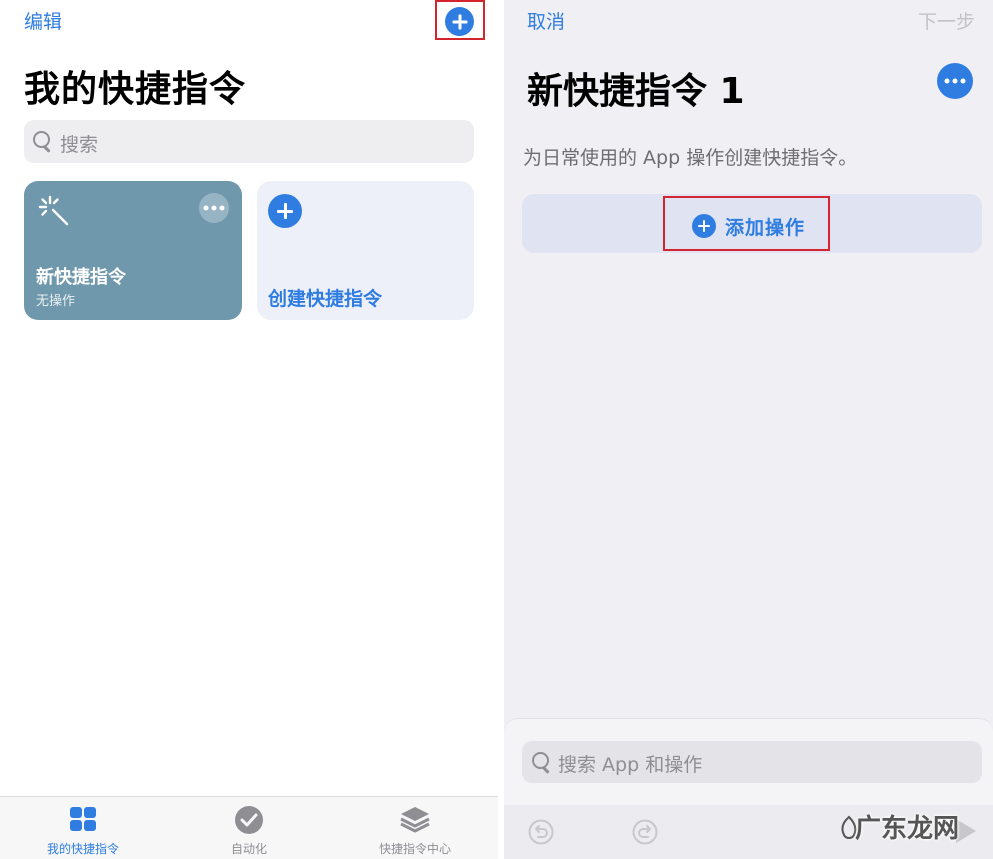  I want to click on search-placeholder: 搜索, so click(79, 145).